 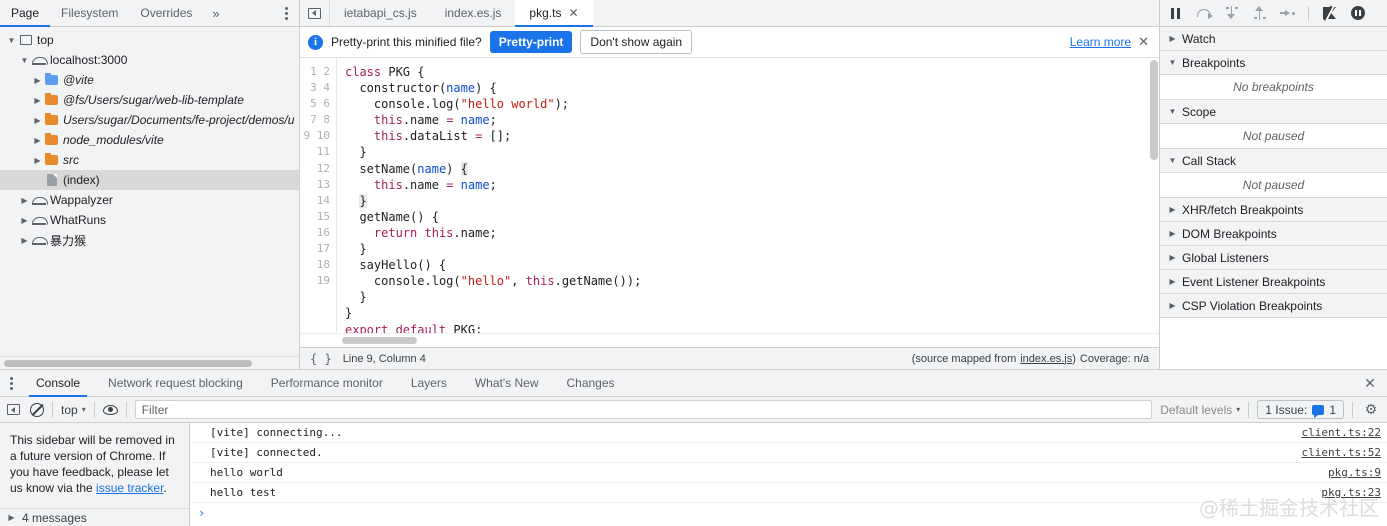 I want to click on message-source-link: client.ts:52, so click(x=1341, y=452).